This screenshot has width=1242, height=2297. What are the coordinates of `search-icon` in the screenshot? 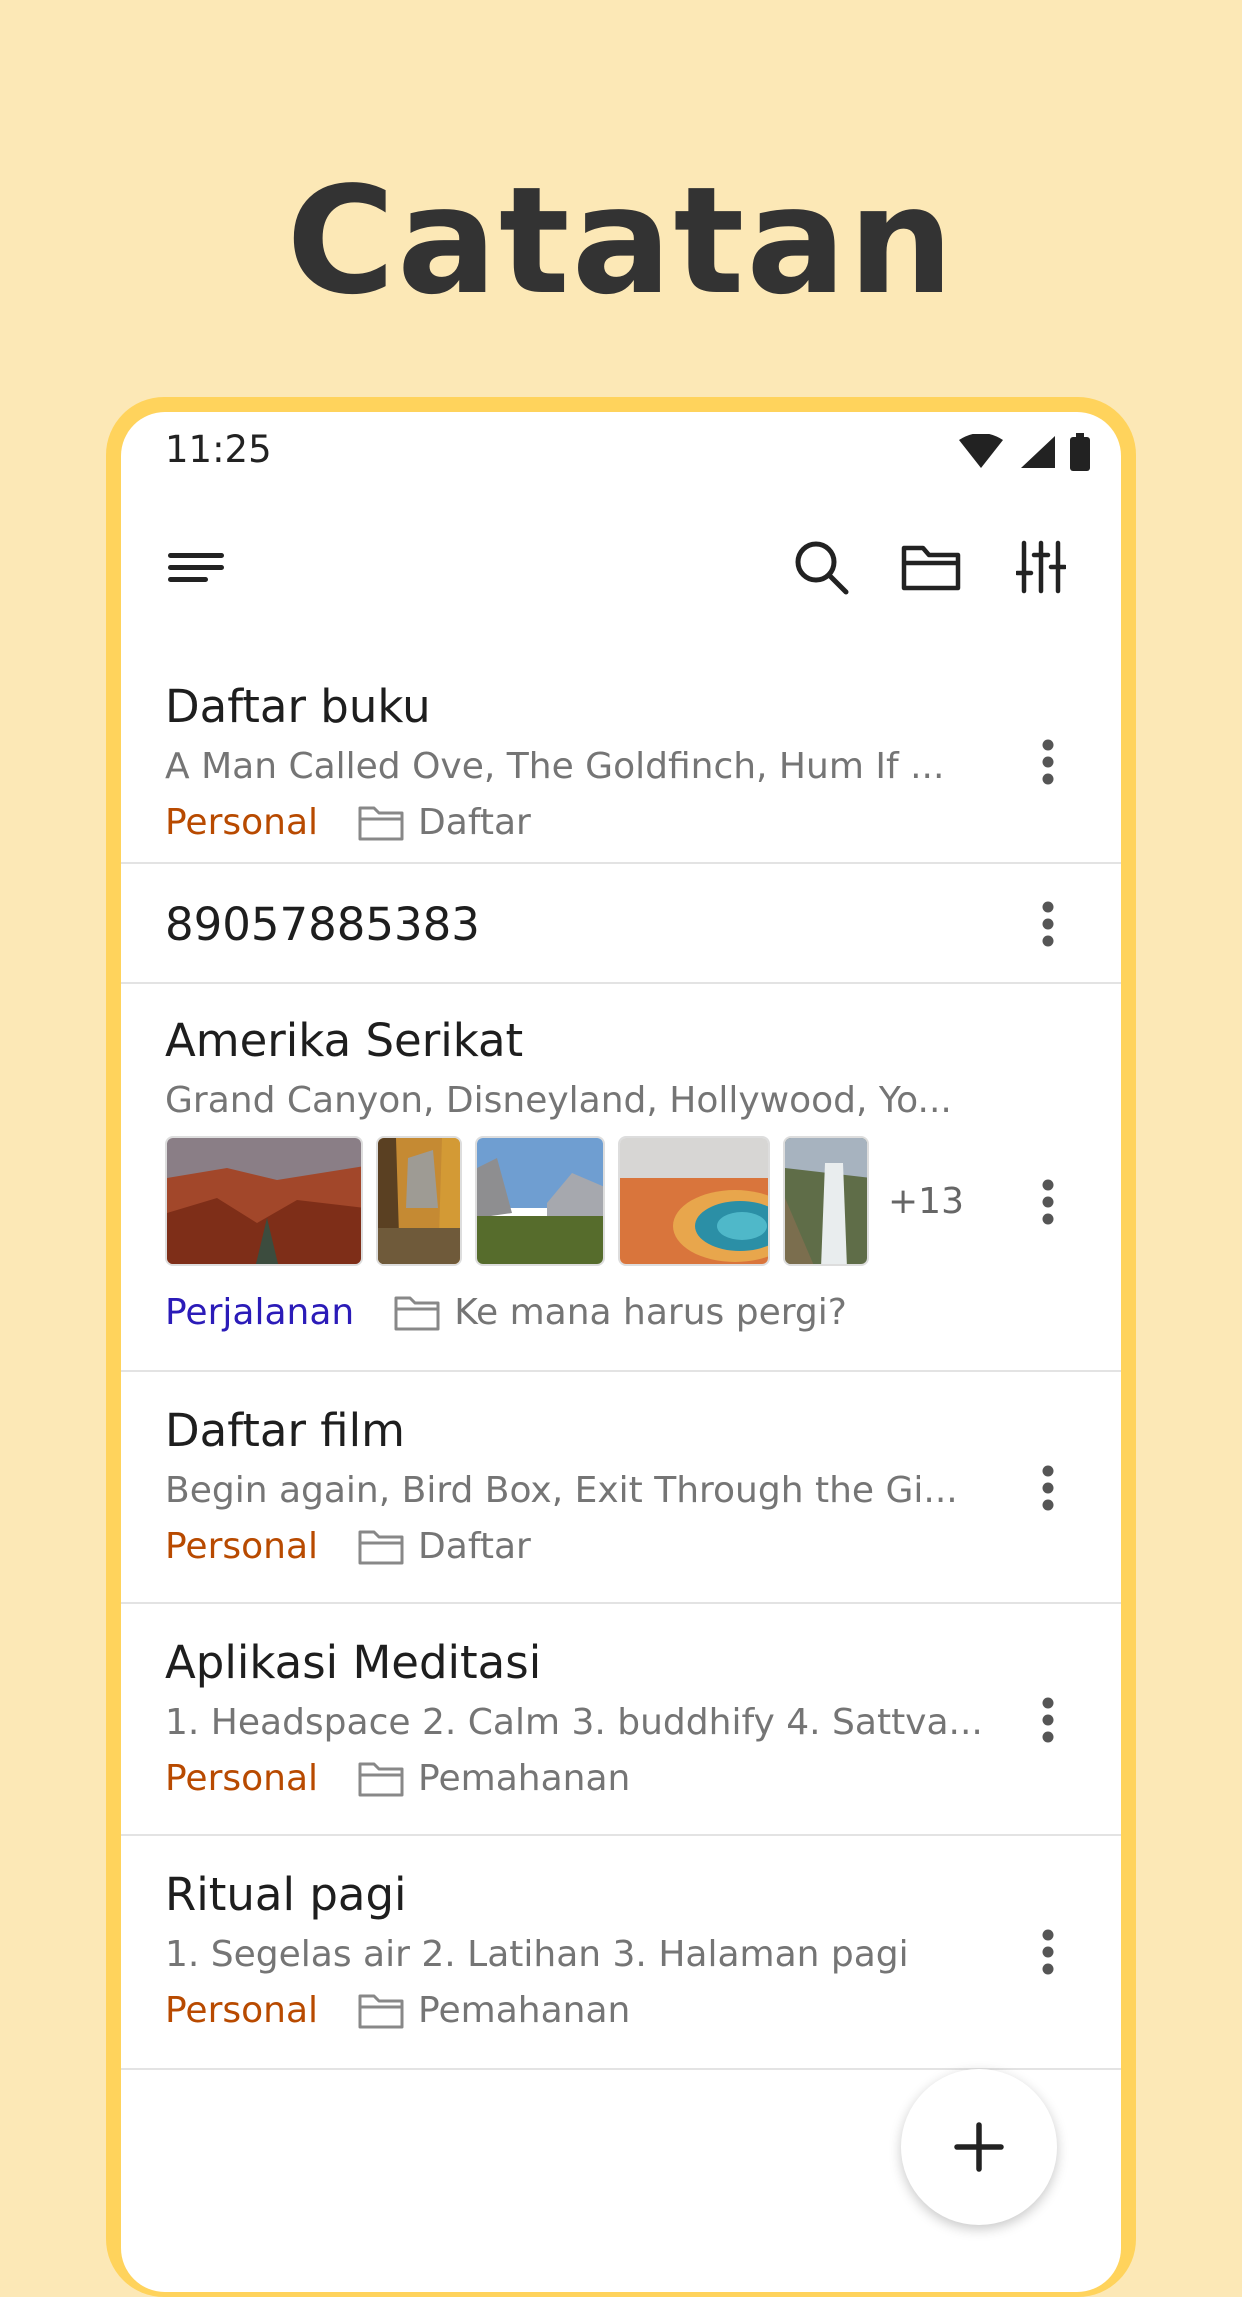 It's located at (822, 568).